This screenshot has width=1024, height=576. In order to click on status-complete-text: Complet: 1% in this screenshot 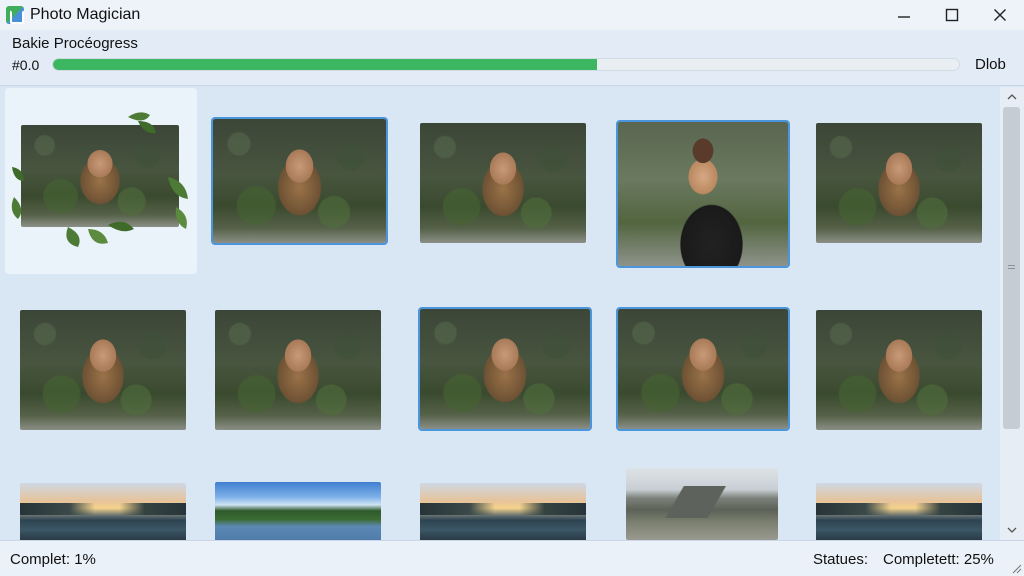, I will do `click(53, 559)`.